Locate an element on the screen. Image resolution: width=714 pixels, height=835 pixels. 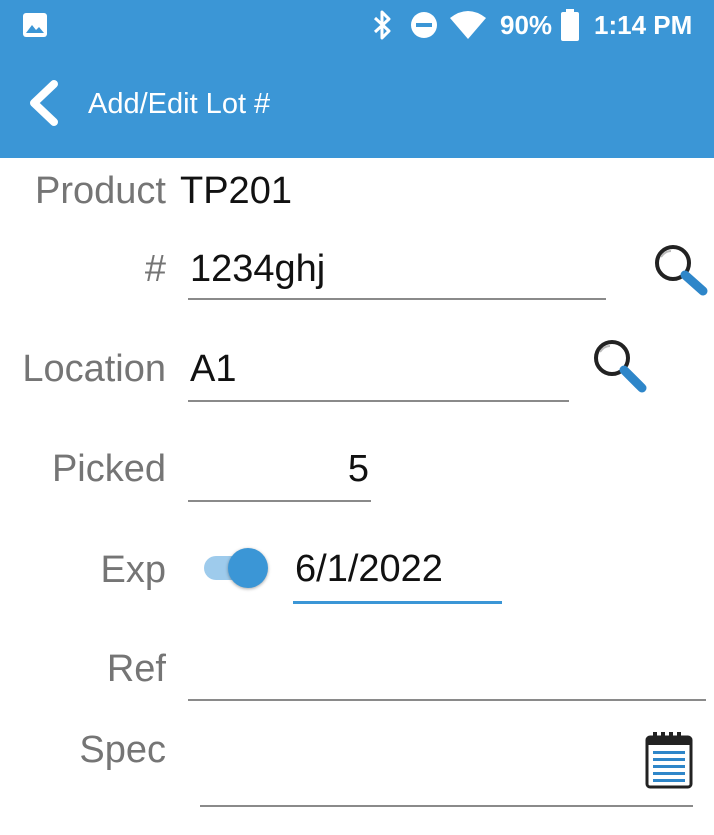
exp-toggle-thumb is located at coordinates (248, 568).